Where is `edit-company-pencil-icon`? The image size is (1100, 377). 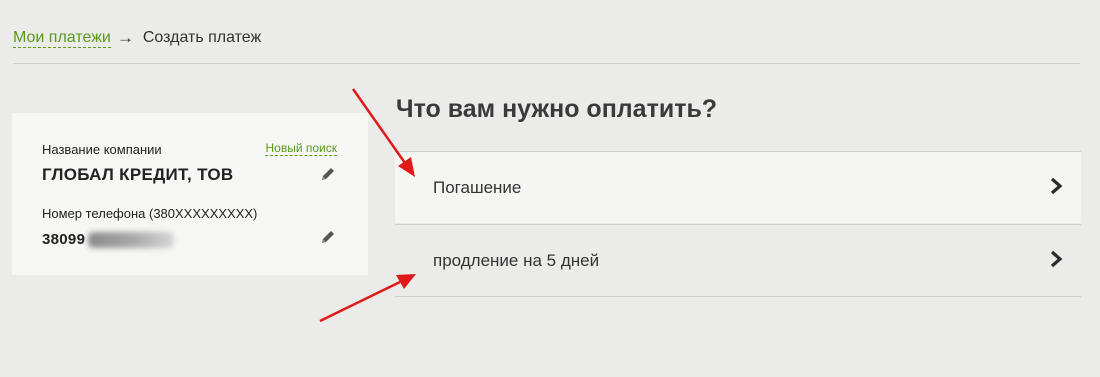
edit-company-pencil-icon is located at coordinates (328, 174).